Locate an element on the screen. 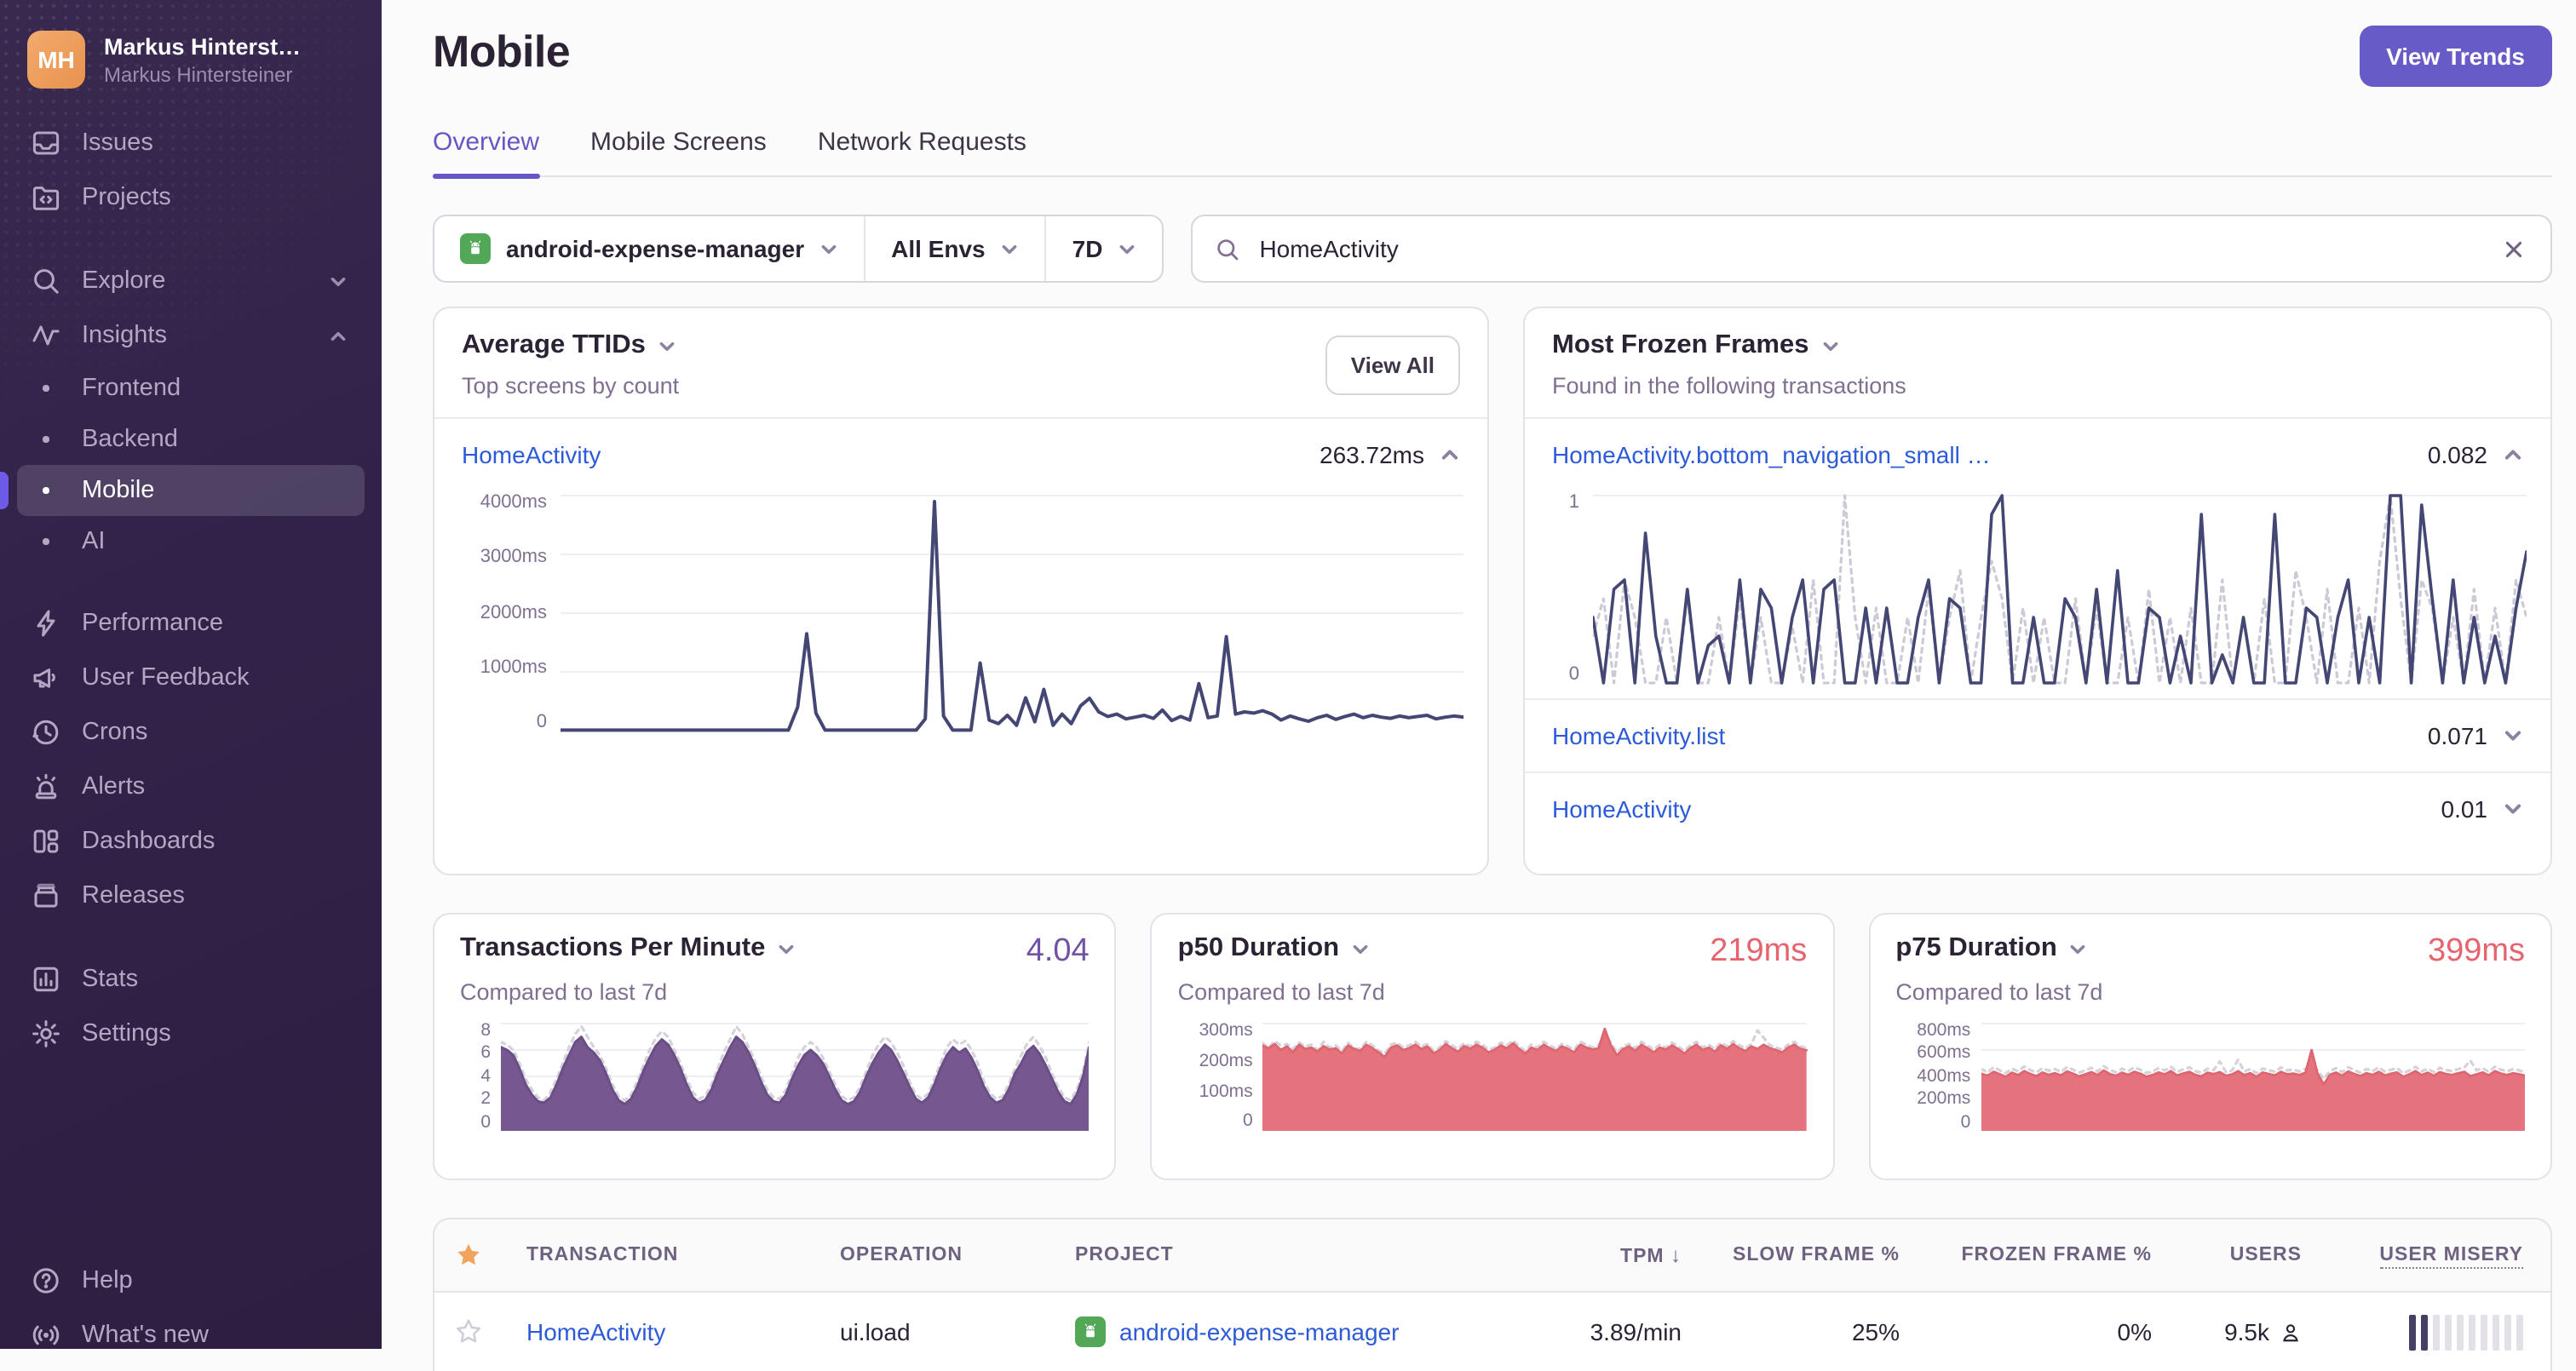 This screenshot has height=1371, width=2576. tab-mobile-screens: Mobile Screens is located at coordinates (679, 151).